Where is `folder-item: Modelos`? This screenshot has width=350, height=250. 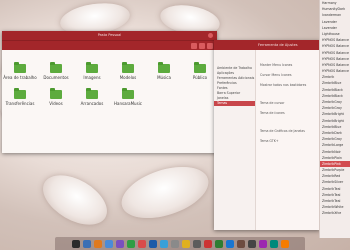
folder-item: Modelos is located at coordinates (128, 71).